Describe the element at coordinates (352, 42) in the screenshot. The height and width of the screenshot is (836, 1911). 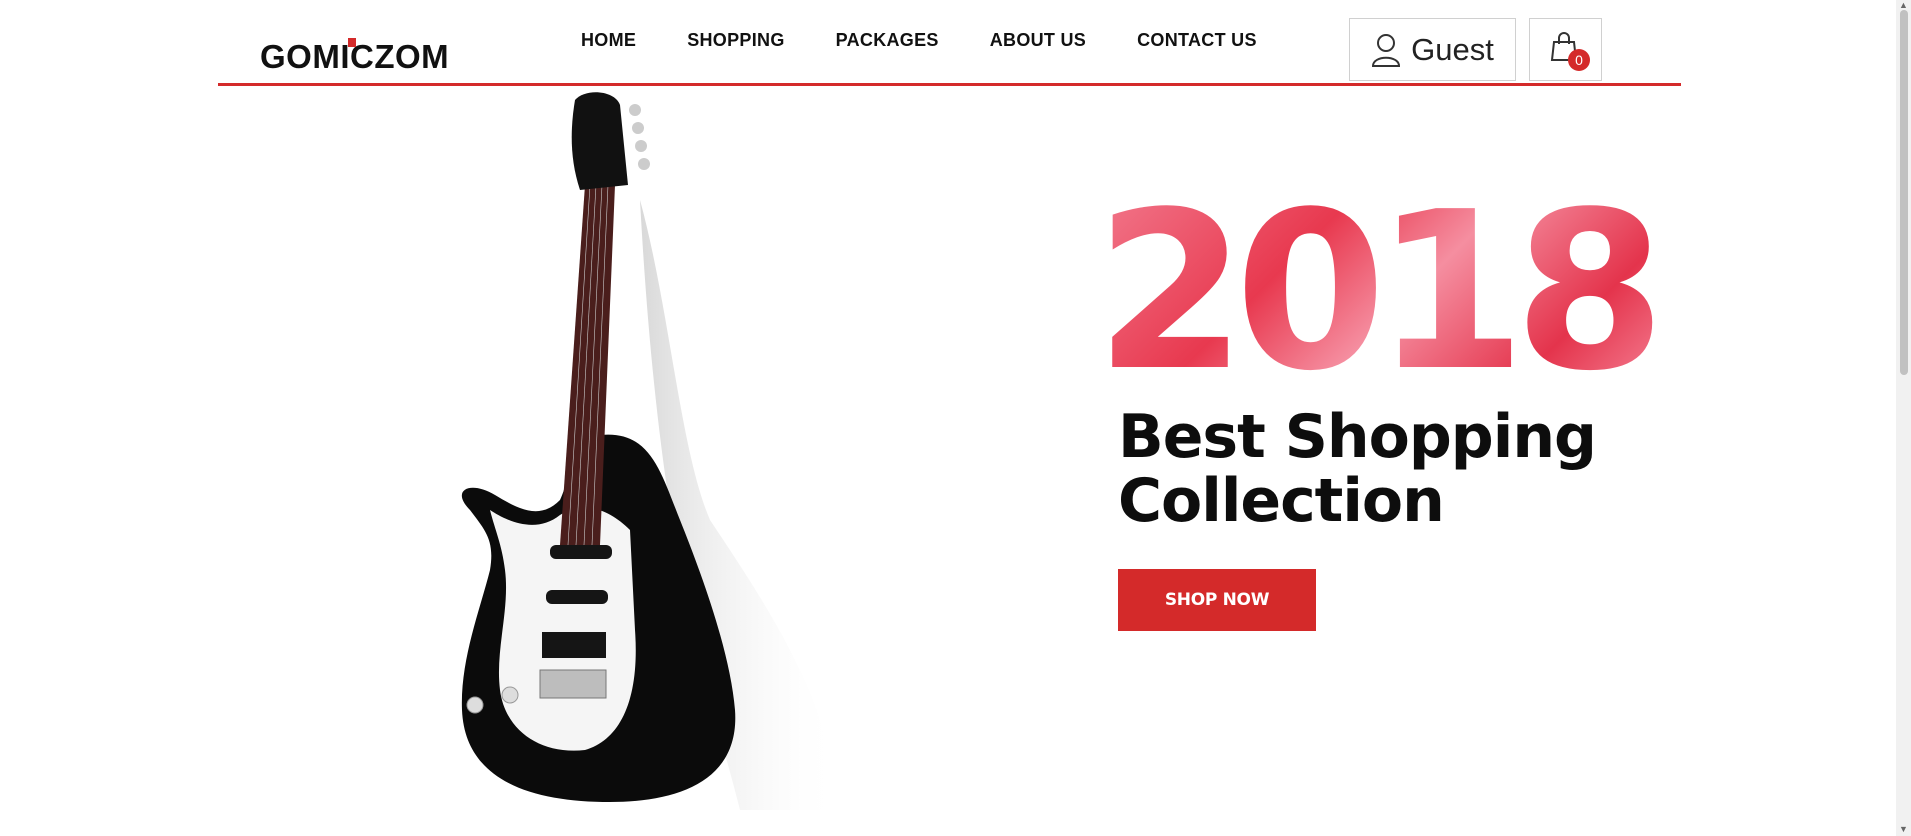
I see `logo-red-mark` at that location.